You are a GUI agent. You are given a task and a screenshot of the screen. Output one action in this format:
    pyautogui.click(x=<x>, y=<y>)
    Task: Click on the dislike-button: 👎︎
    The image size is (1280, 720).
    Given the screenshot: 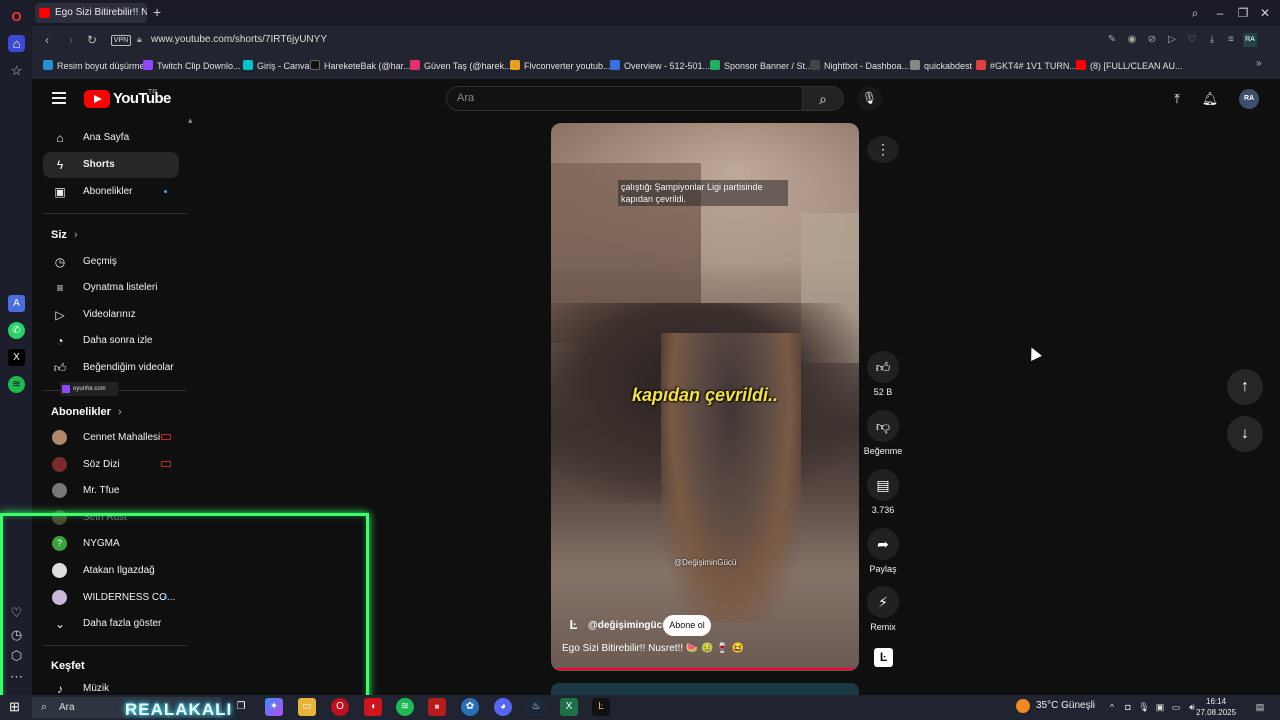 What is the action you would take?
    pyautogui.click(x=883, y=426)
    